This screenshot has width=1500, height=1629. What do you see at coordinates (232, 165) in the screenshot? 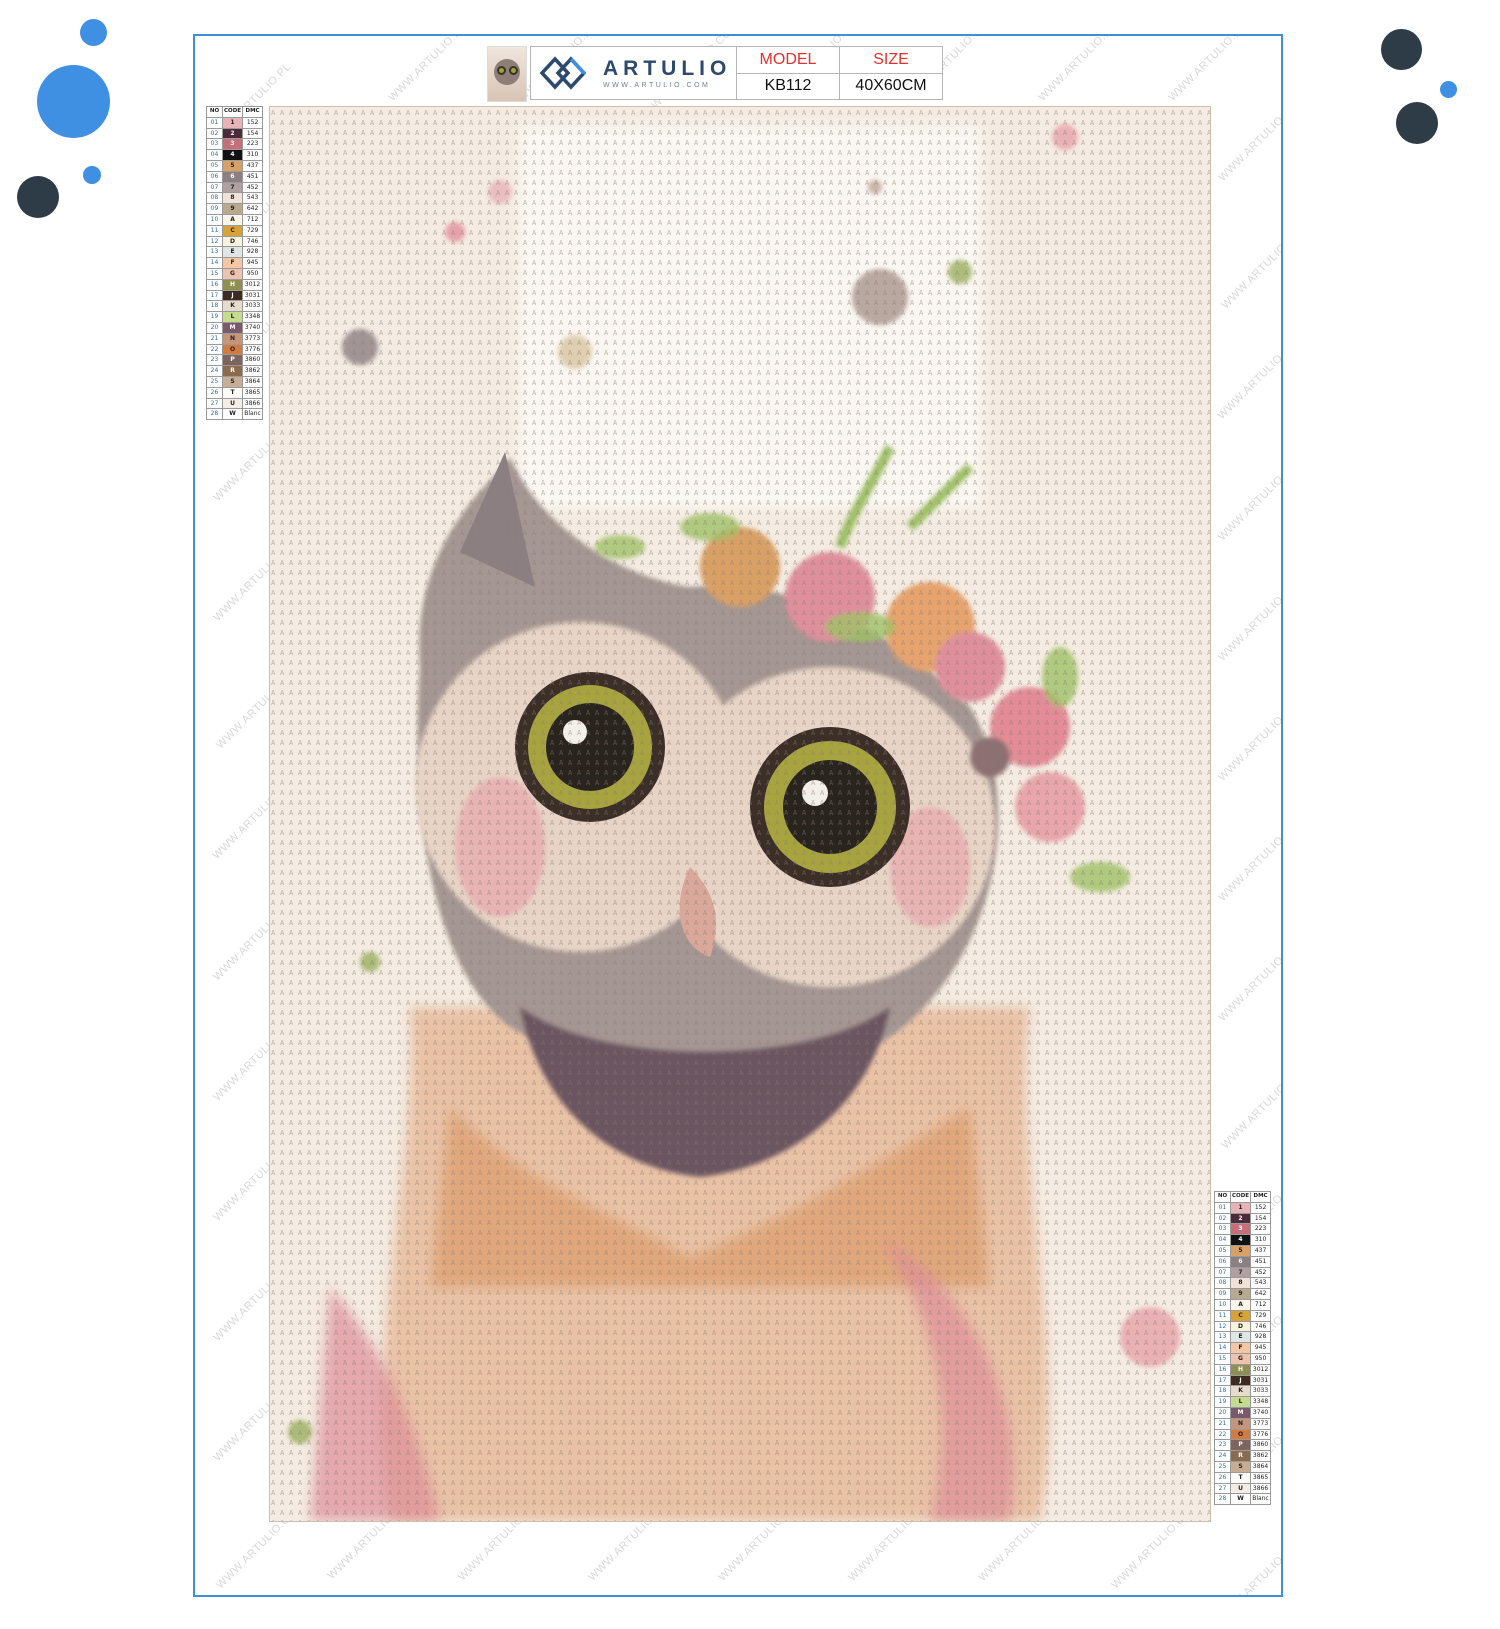
I see `legend-code-swatch: 5` at bounding box center [232, 165].